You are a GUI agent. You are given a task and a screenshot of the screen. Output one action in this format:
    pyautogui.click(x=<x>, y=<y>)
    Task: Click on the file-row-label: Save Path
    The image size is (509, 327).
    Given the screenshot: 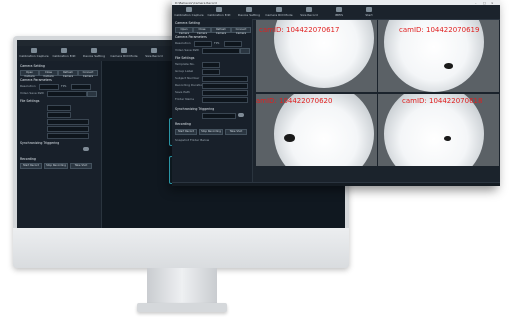 What is the action you would take?
    pyautogui.click(x=182, y=92)
    